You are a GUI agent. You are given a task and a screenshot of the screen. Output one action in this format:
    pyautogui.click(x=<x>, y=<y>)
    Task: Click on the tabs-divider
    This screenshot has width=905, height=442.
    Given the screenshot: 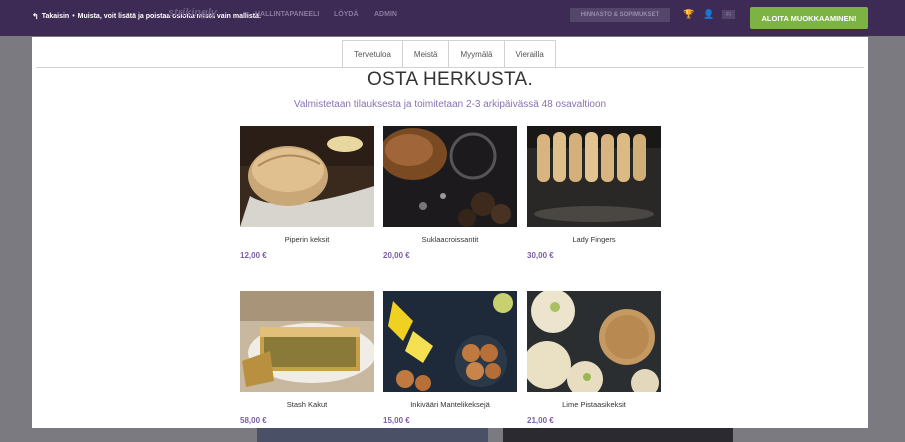 What is the action you would take?
    pyautogui.click(x=450, y=67)
    